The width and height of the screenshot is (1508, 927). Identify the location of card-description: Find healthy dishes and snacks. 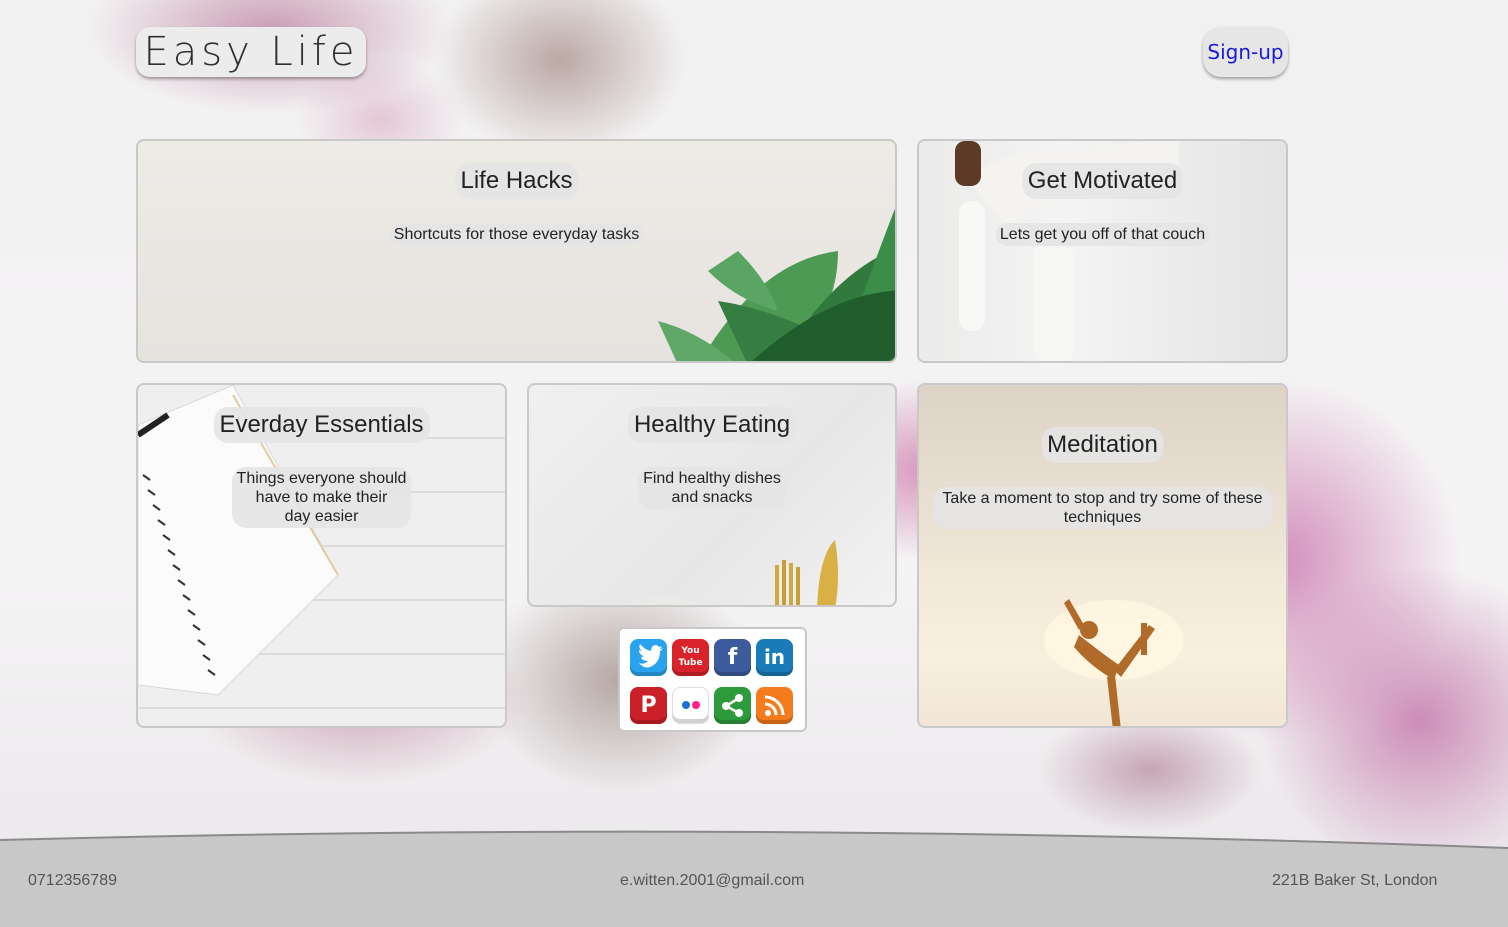
(712, 488).